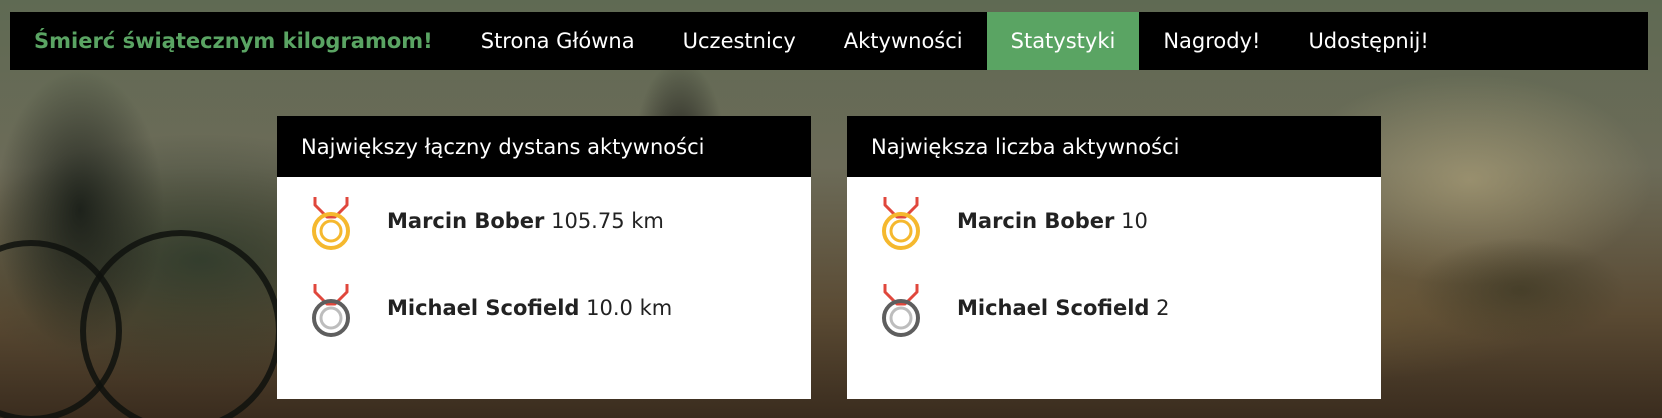  Describe the element at coordinates (544, 238) in the screenshot. I see `list-item: Marcin Bober 105.75 km` at that location.